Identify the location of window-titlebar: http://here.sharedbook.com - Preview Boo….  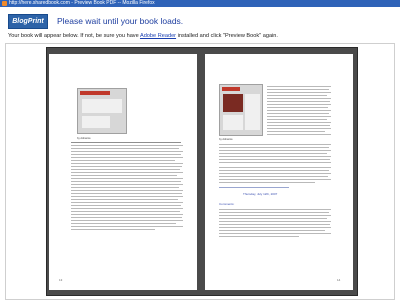
(200, 3).